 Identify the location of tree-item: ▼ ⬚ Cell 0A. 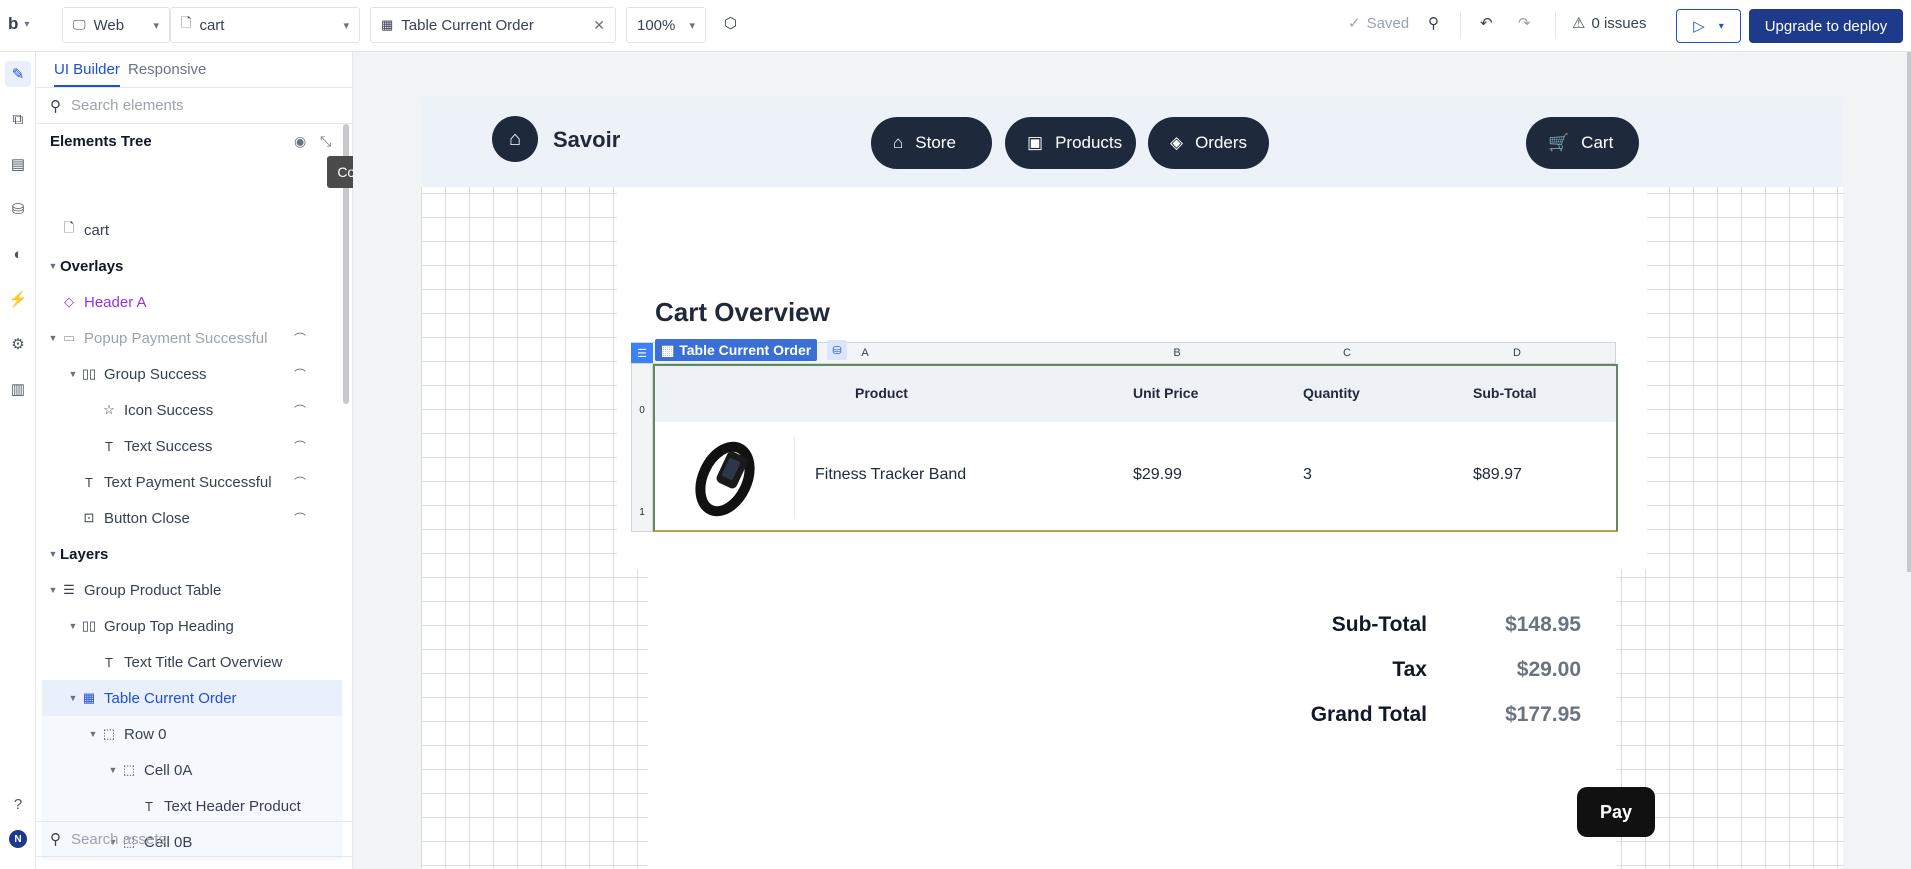
(192, 770).